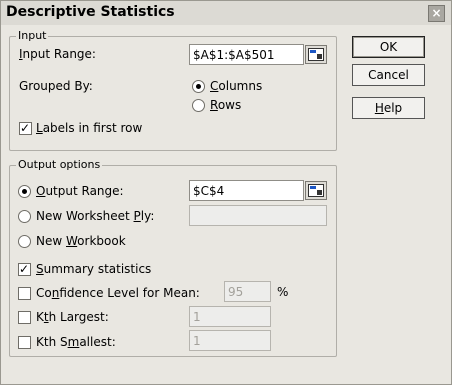 The height and width of the screenshot is (385, 452). What do you see at coordinates (118, 293) in the screenshot?
I see `confidence-level-label: Confidence Level for Mean:` at bounding box center [118, 293].